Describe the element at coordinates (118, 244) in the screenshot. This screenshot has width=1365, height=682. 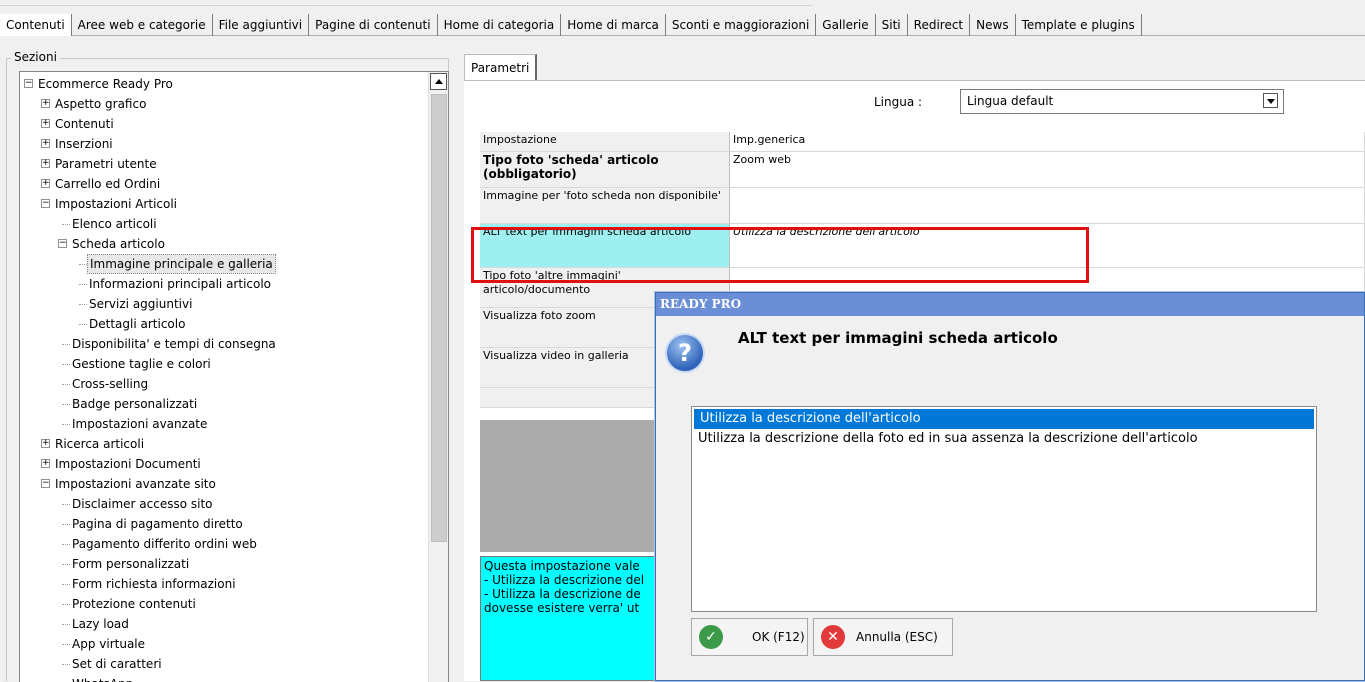
I see `tree-node-label: Scheda articolo` at that location.